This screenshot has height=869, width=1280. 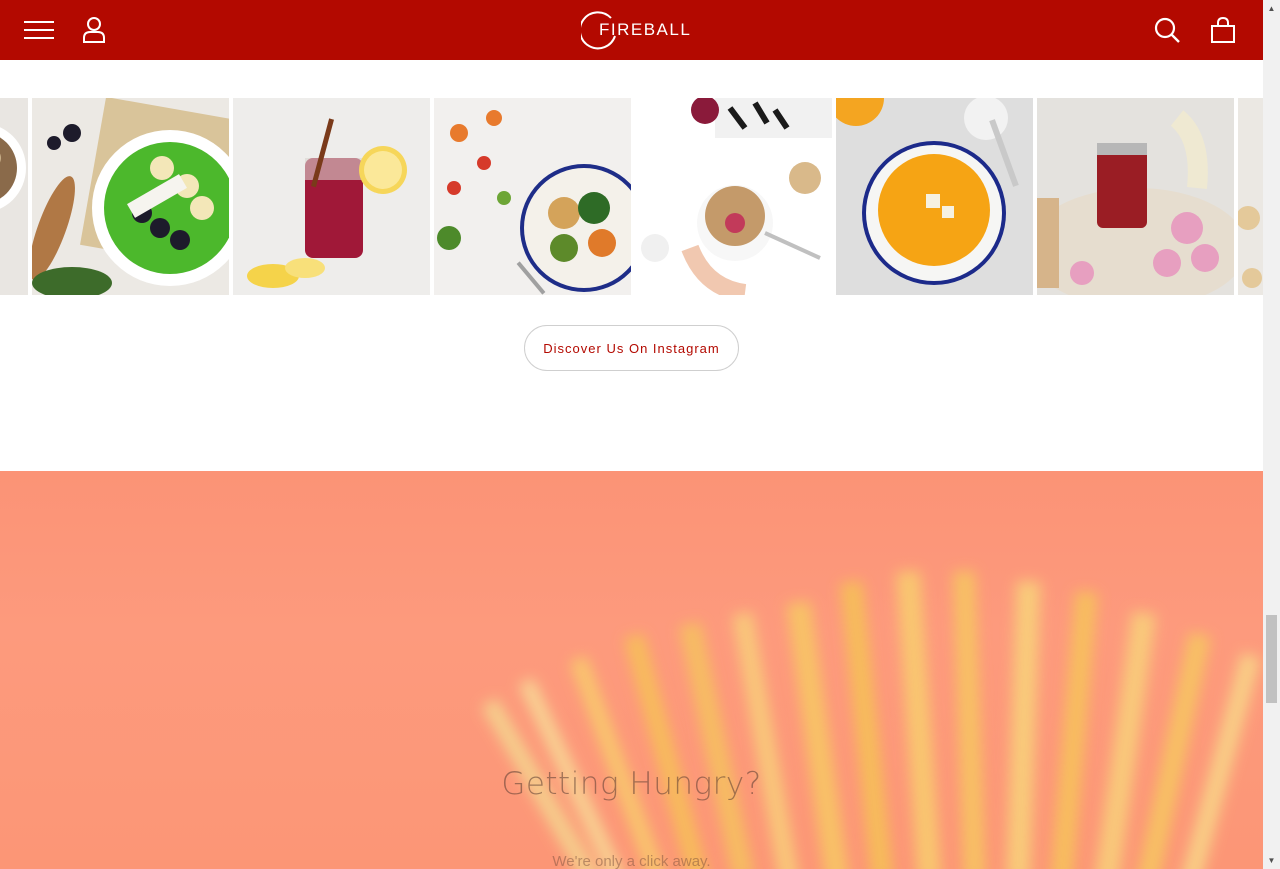 I want to click on hero-title: Getting Hungry?, so click(x=631, y=784).